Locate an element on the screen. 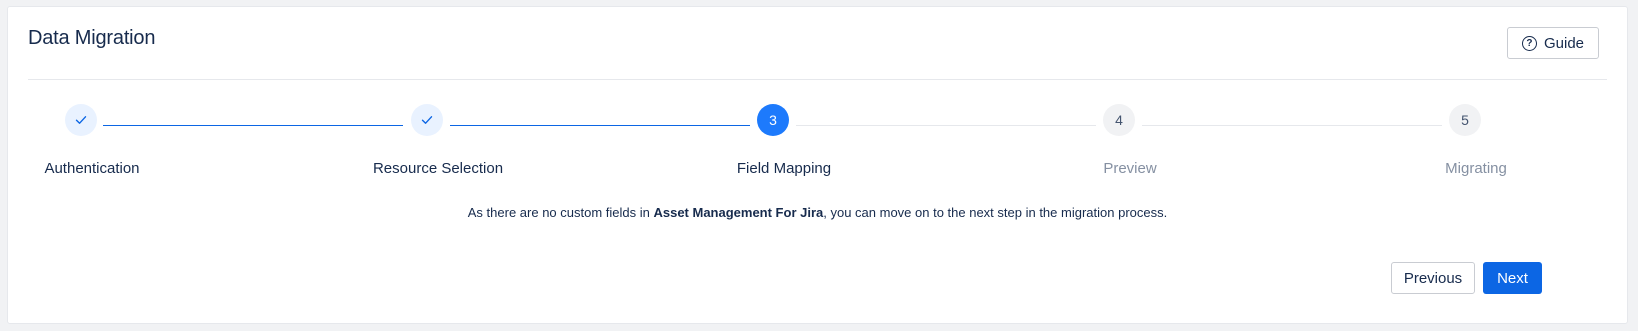 This screenshot has width=1638, height=331. step-3-indicator: 3 is located at coordinates (773, 120).